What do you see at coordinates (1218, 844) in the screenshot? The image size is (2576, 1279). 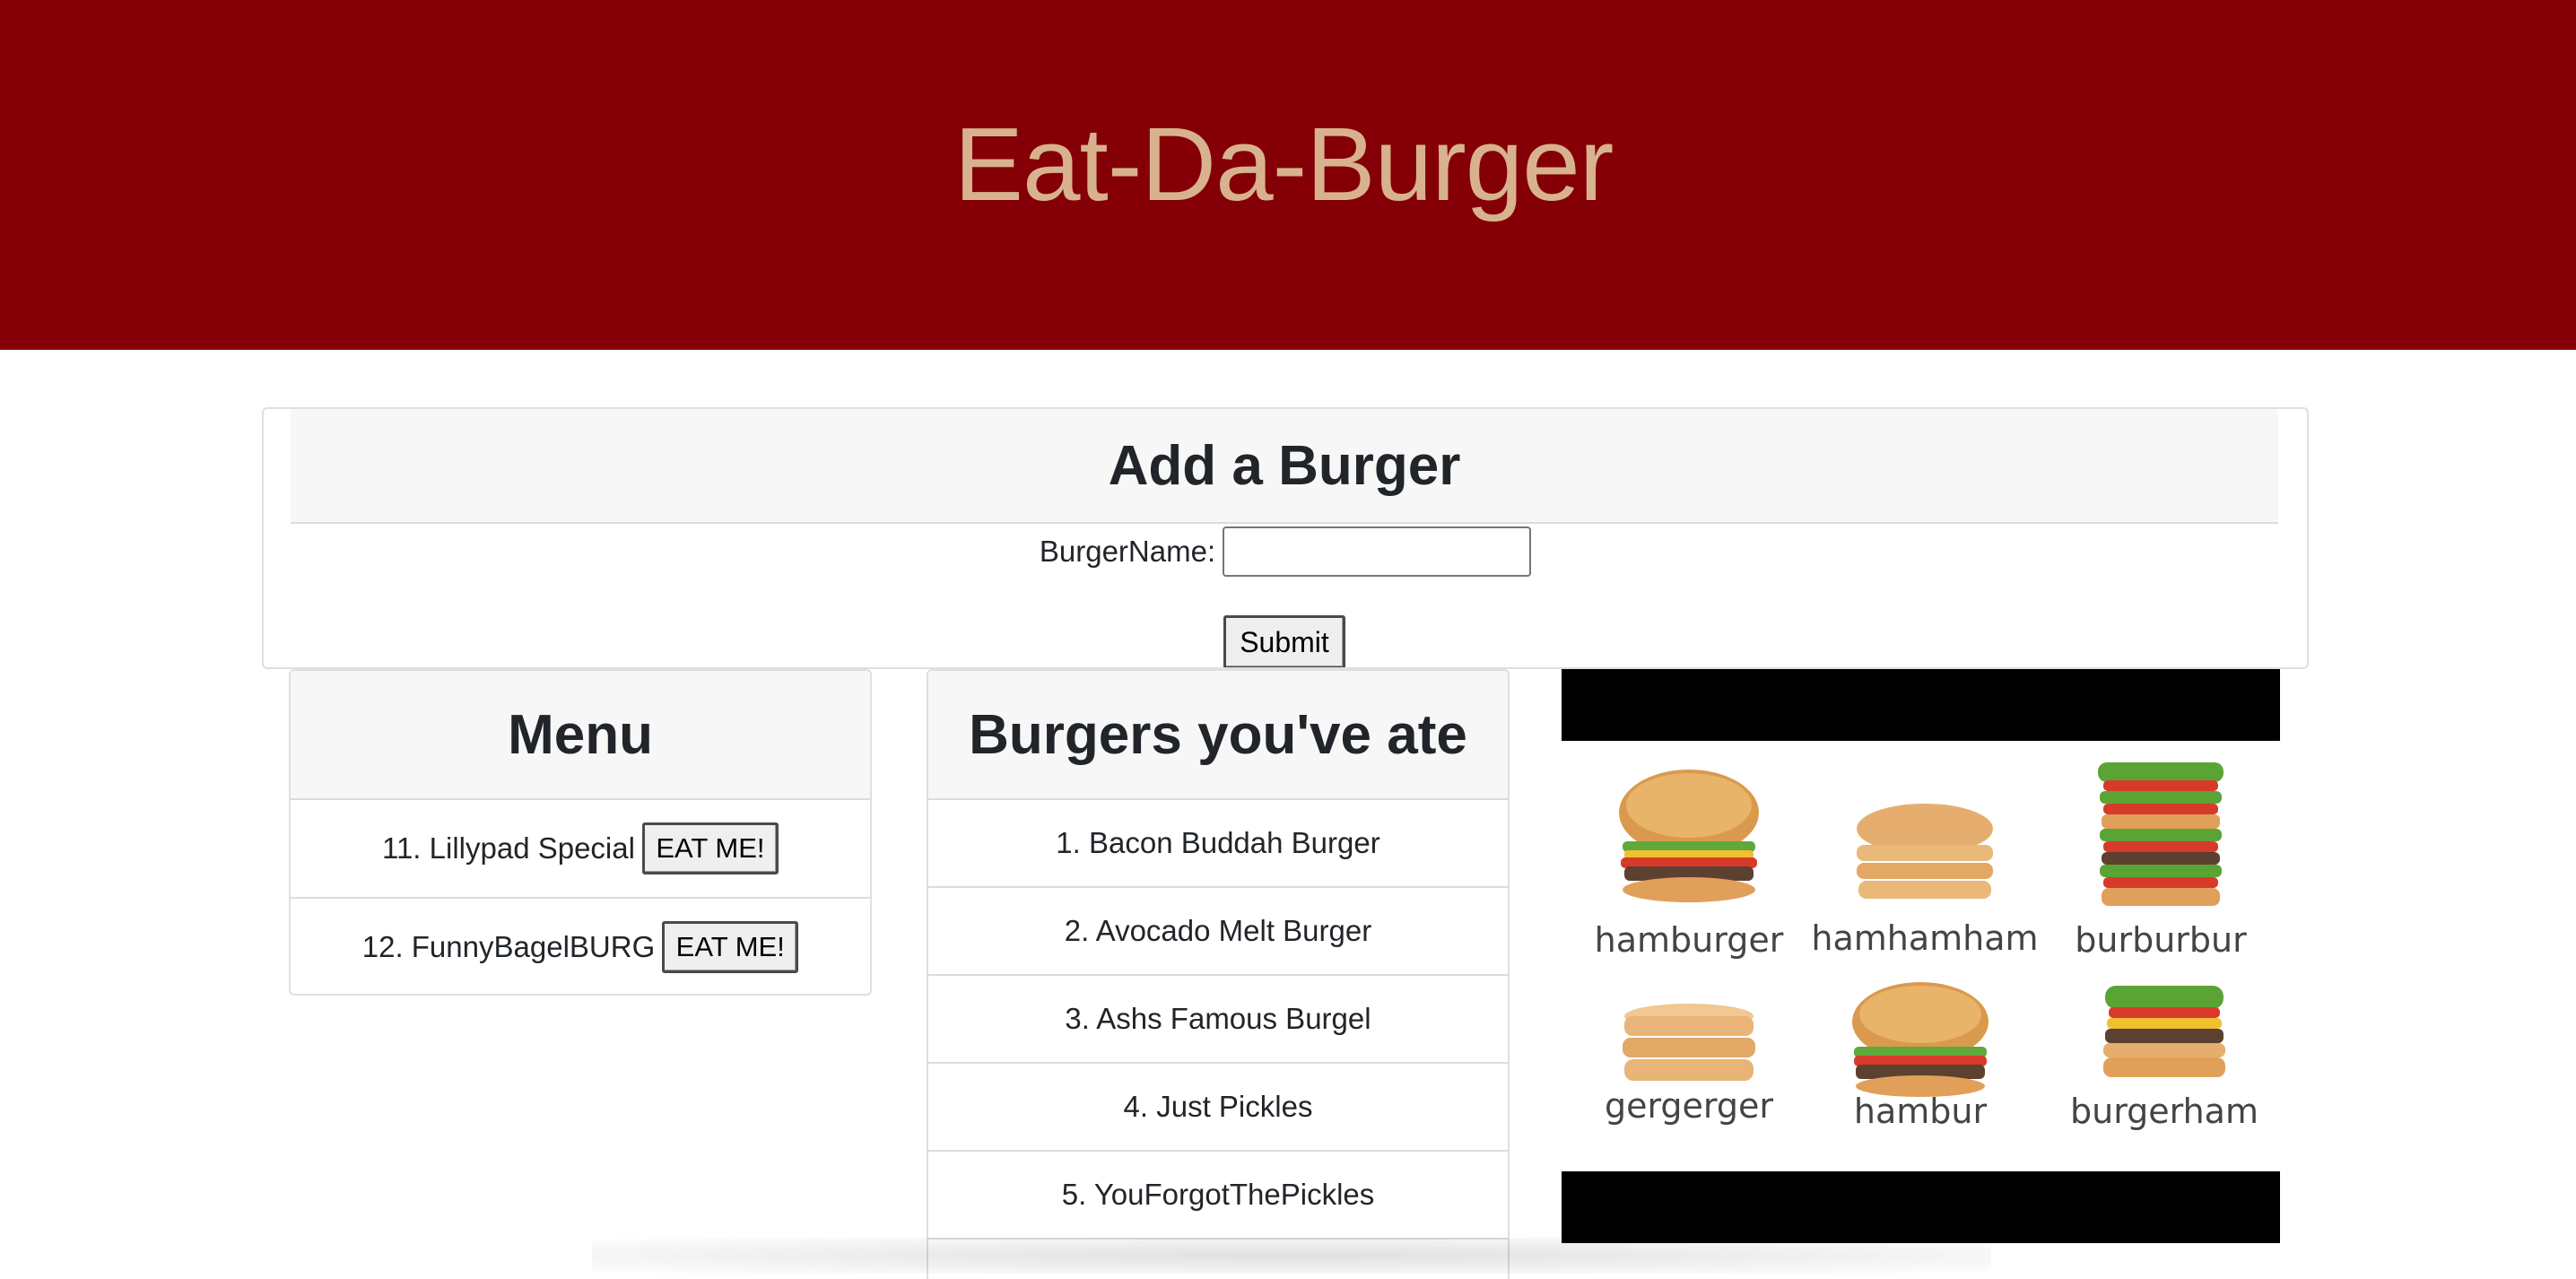 I see `eaten-item: 1. Bacon Buddah Burger` at bounding box center [1218, 844].